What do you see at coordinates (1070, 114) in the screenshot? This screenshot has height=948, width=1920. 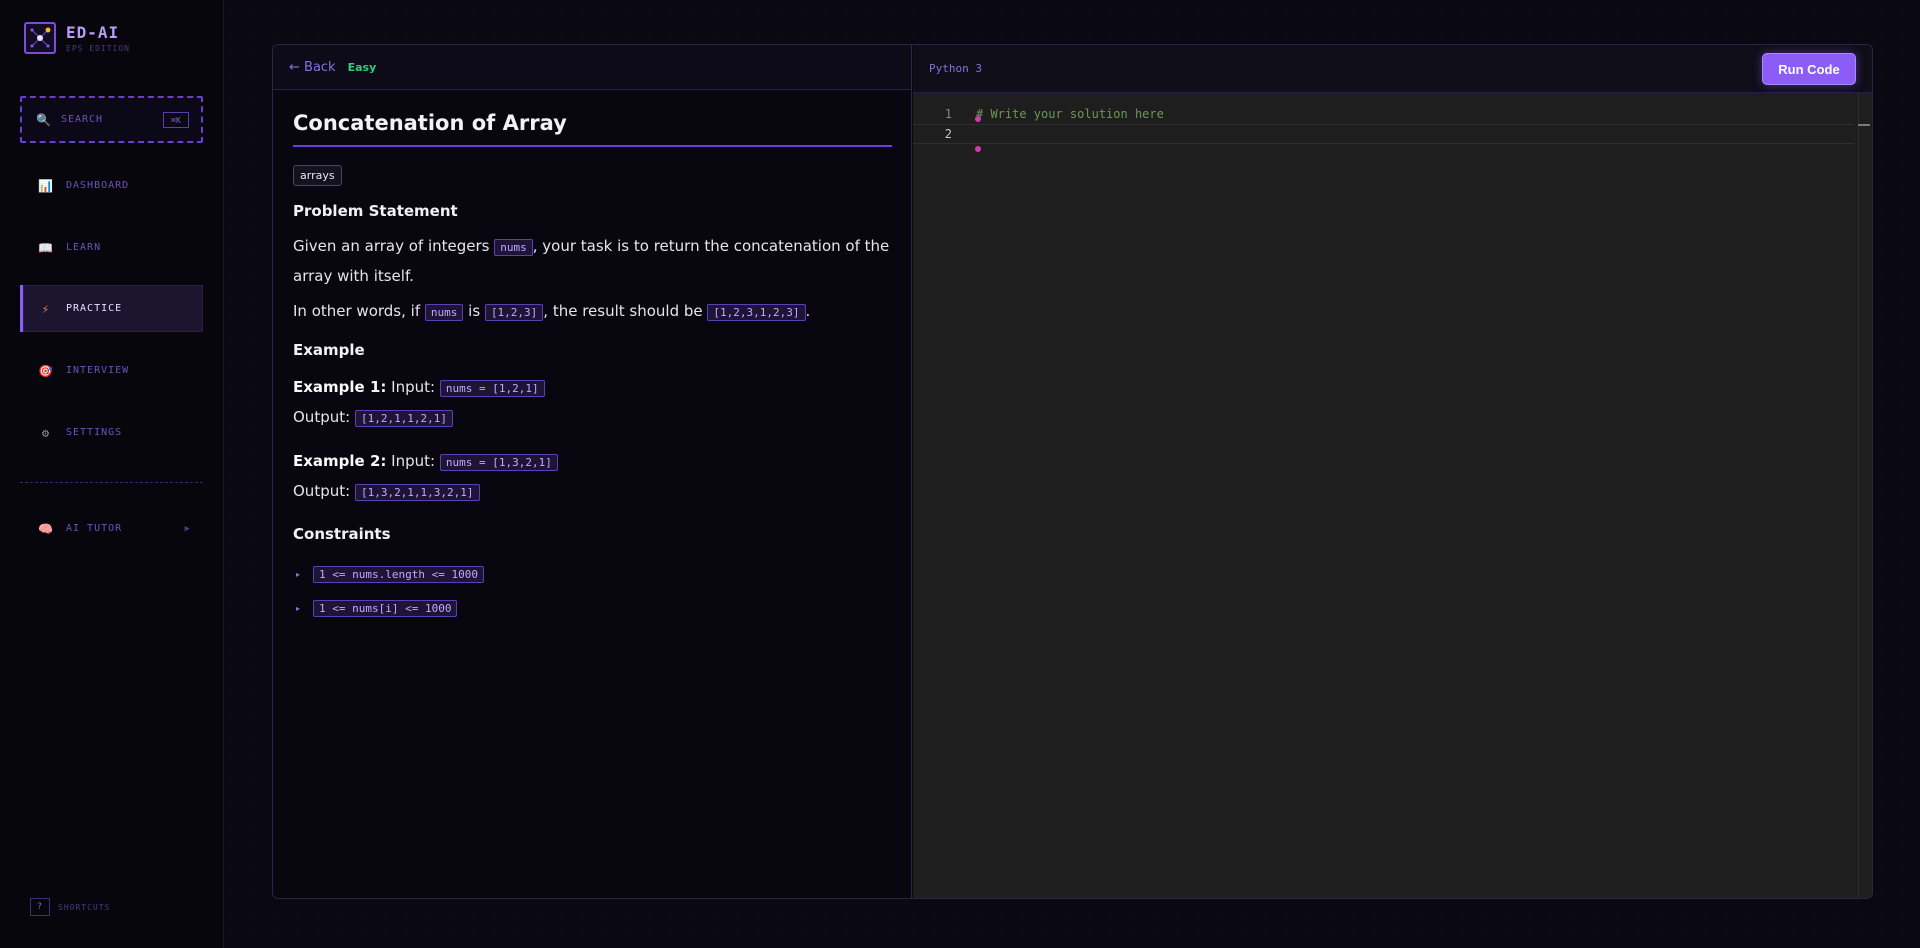 I see `code-text: # Write your solution here` at bounding box center [1070, 114].